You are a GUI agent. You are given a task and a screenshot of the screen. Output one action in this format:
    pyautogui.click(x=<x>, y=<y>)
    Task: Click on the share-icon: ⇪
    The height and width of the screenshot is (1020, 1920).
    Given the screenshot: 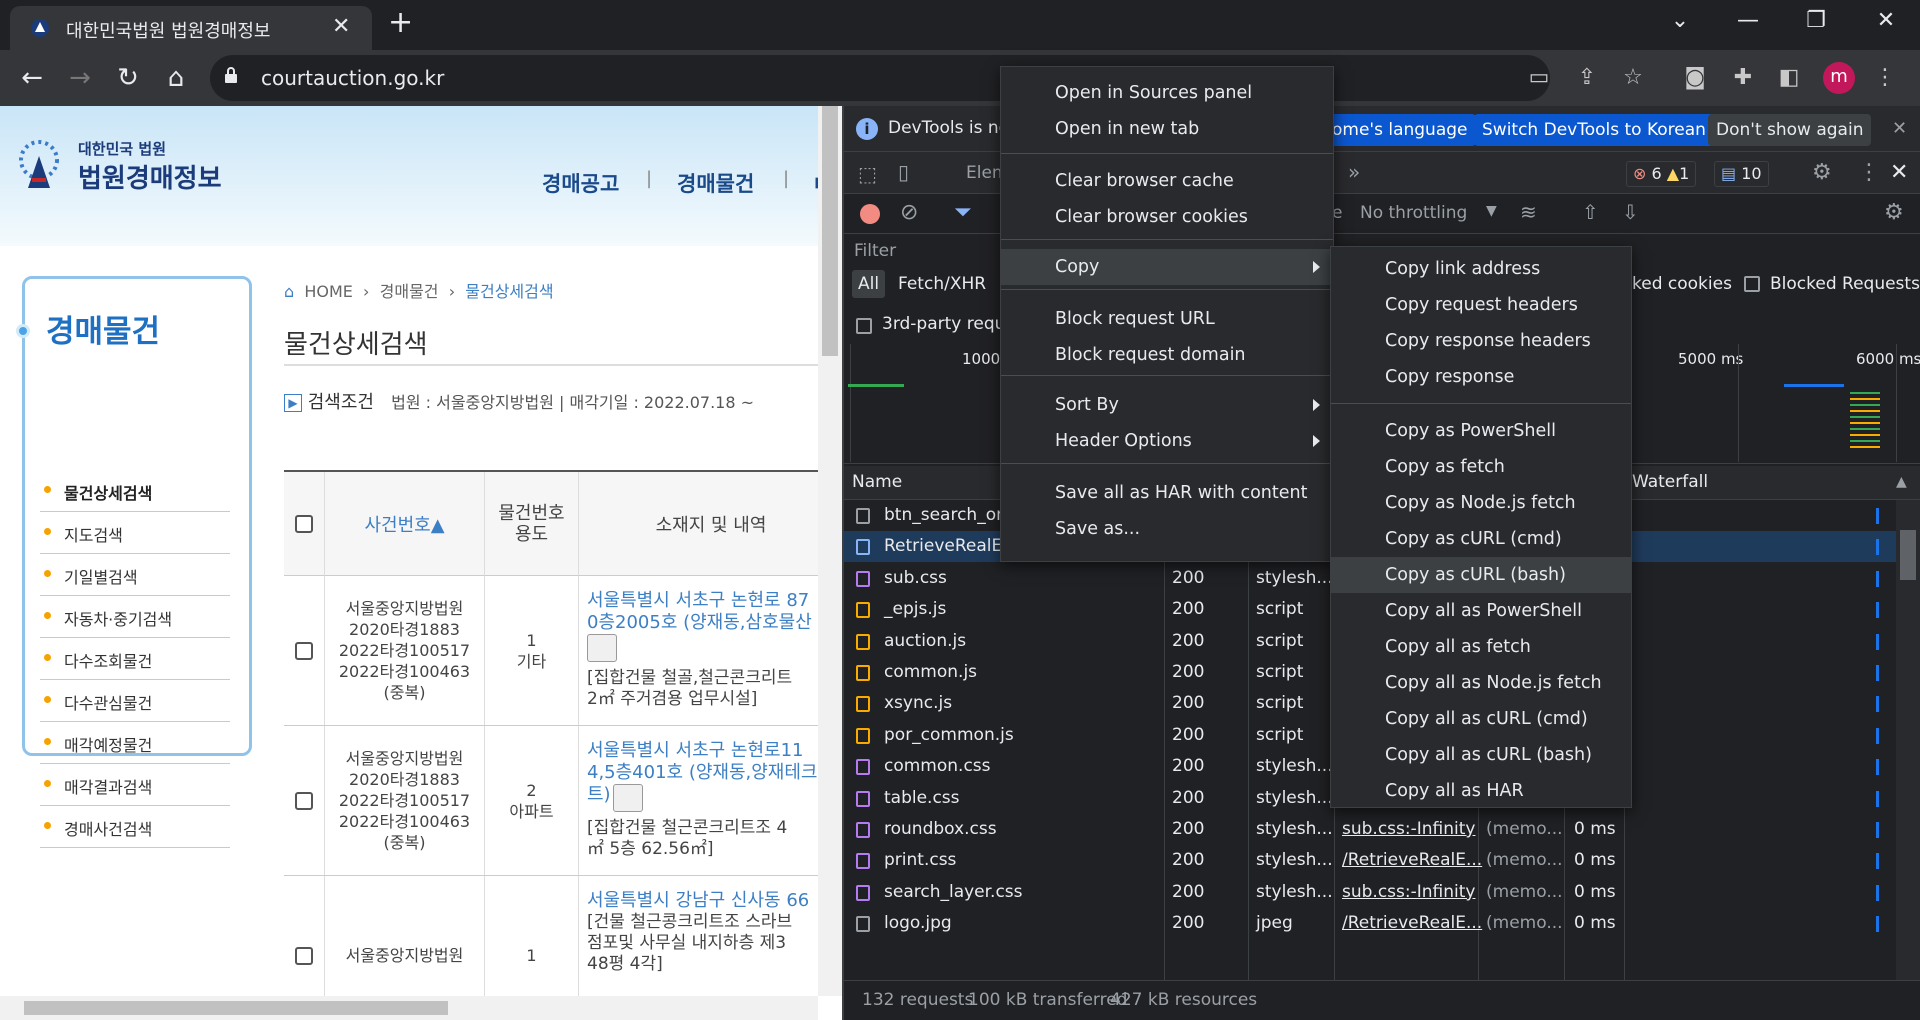 What is the action you would take?
    pyautogui.click(x=1587, y=78)
    